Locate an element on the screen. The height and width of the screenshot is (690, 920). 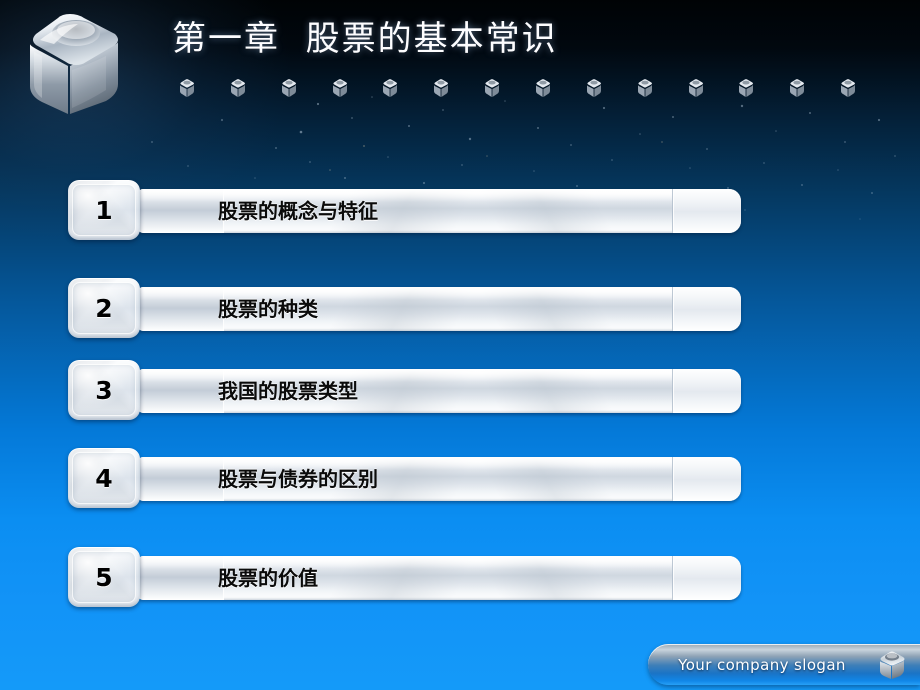
agenda-item-number-badge: 1 is located at coordinates (104, 210).